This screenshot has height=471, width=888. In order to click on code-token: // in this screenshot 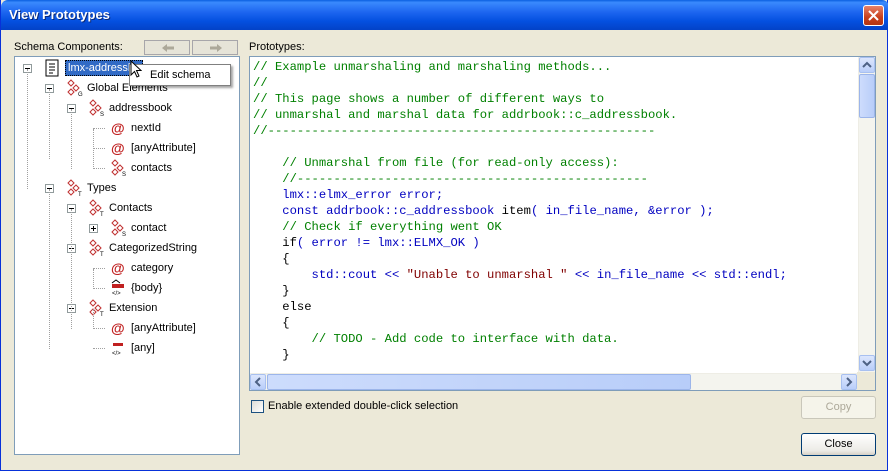, I will do `click(260, 83)`.